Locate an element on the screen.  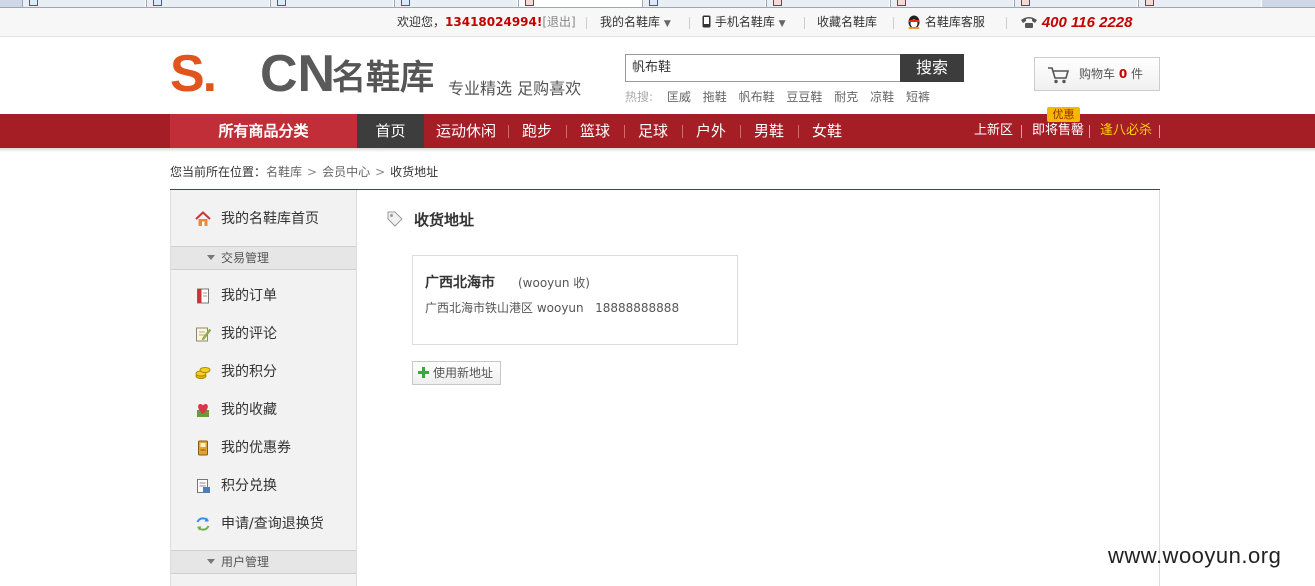
service-label: 名鞋库客服 is located at coordinates (954, 22).